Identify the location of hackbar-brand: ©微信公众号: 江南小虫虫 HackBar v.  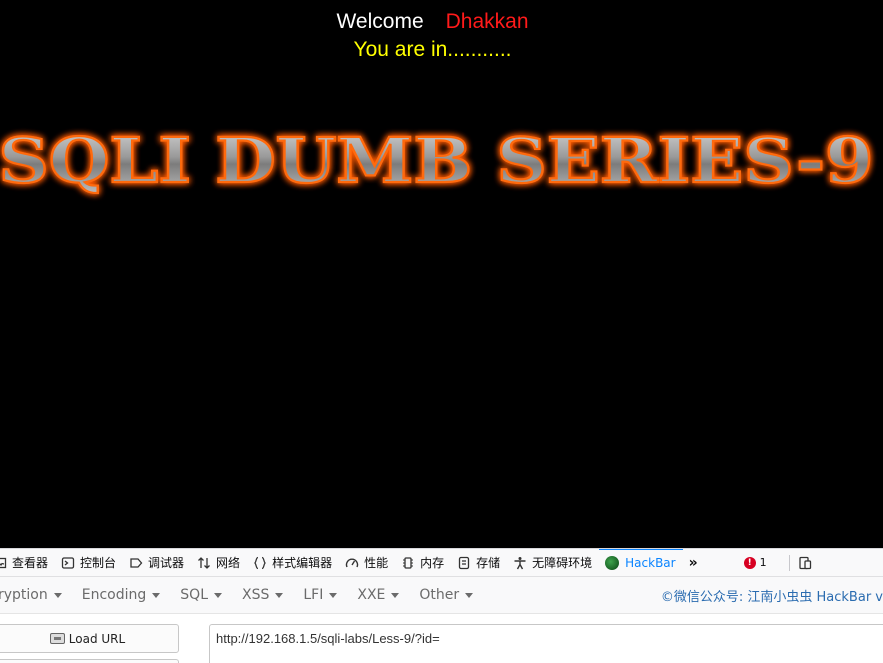
(771, 597).